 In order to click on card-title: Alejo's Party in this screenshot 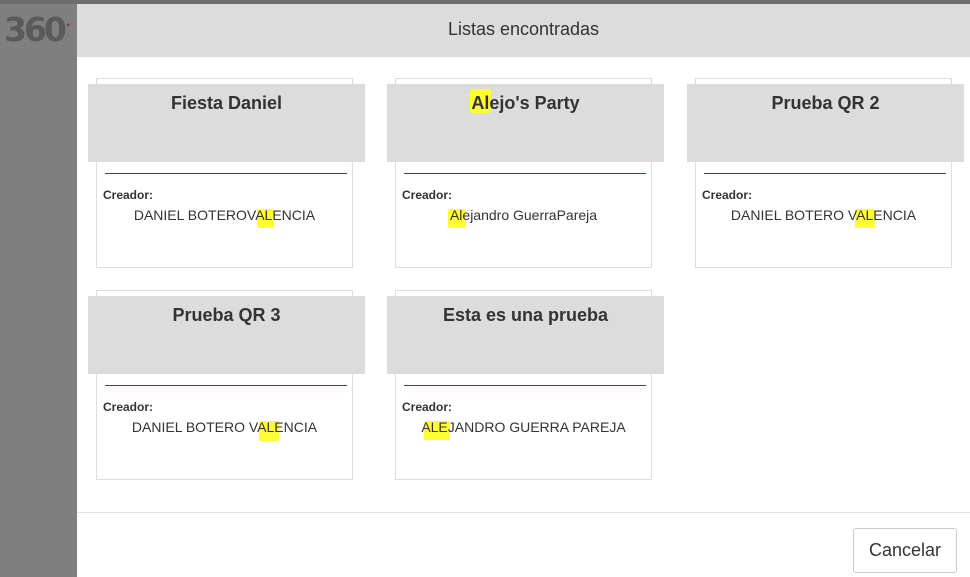, I will do `click(525, 103)`.